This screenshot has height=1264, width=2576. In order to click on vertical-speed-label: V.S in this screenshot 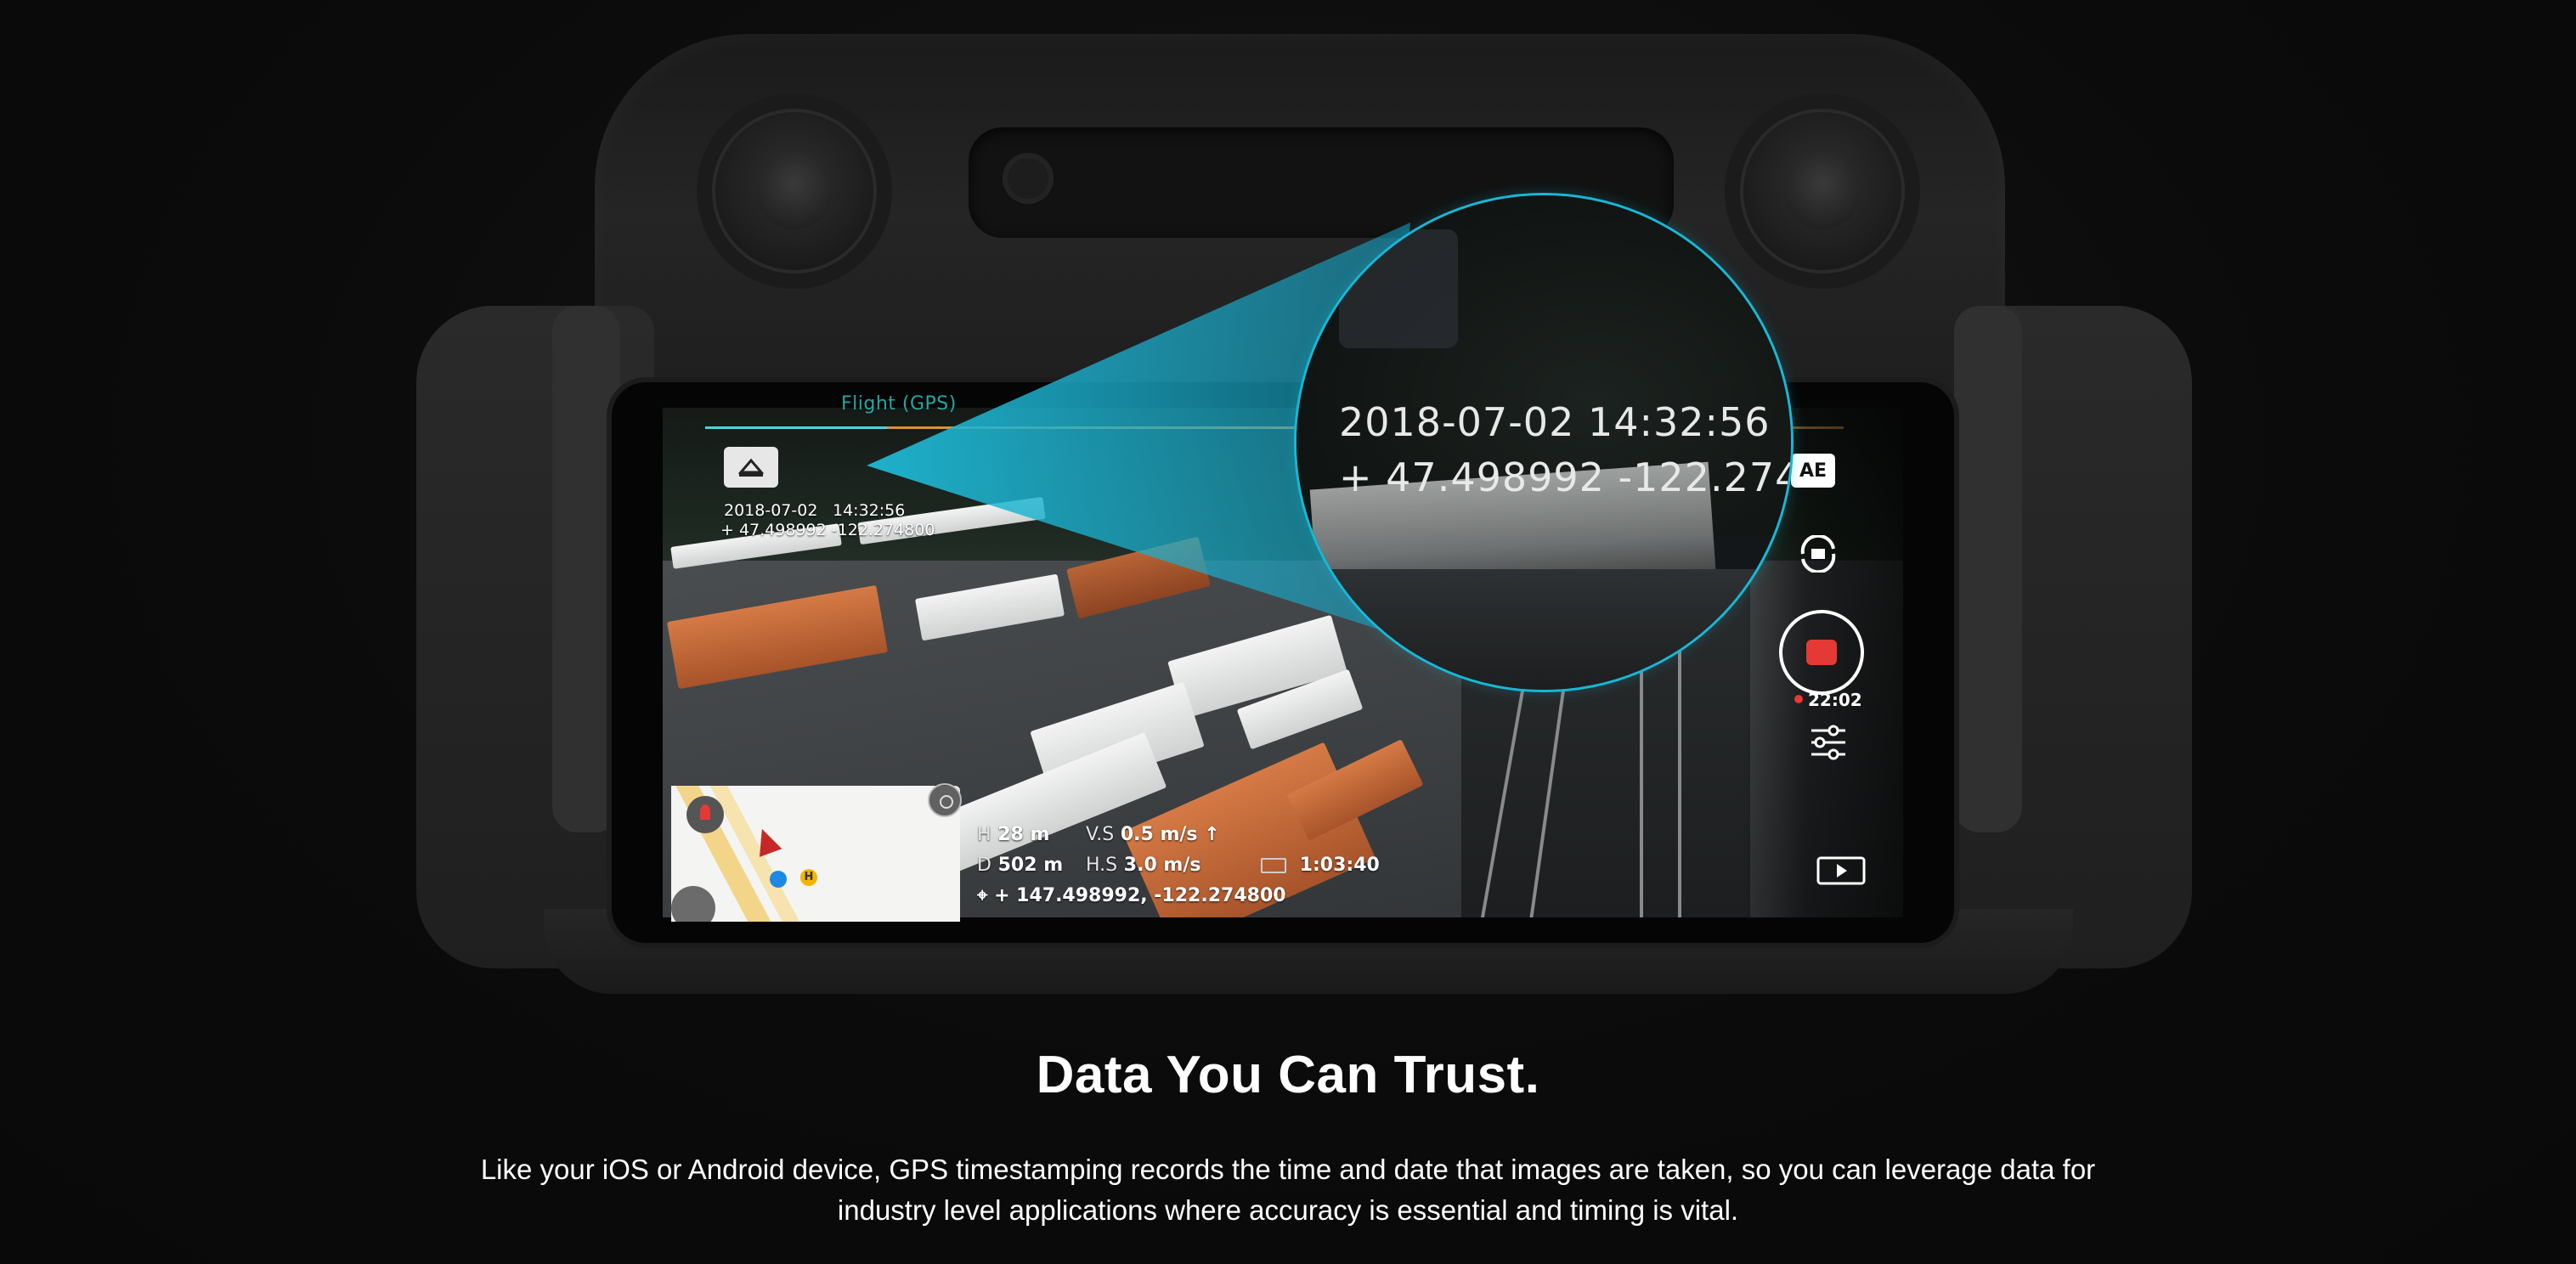, I will do `click(1100, 835)`.